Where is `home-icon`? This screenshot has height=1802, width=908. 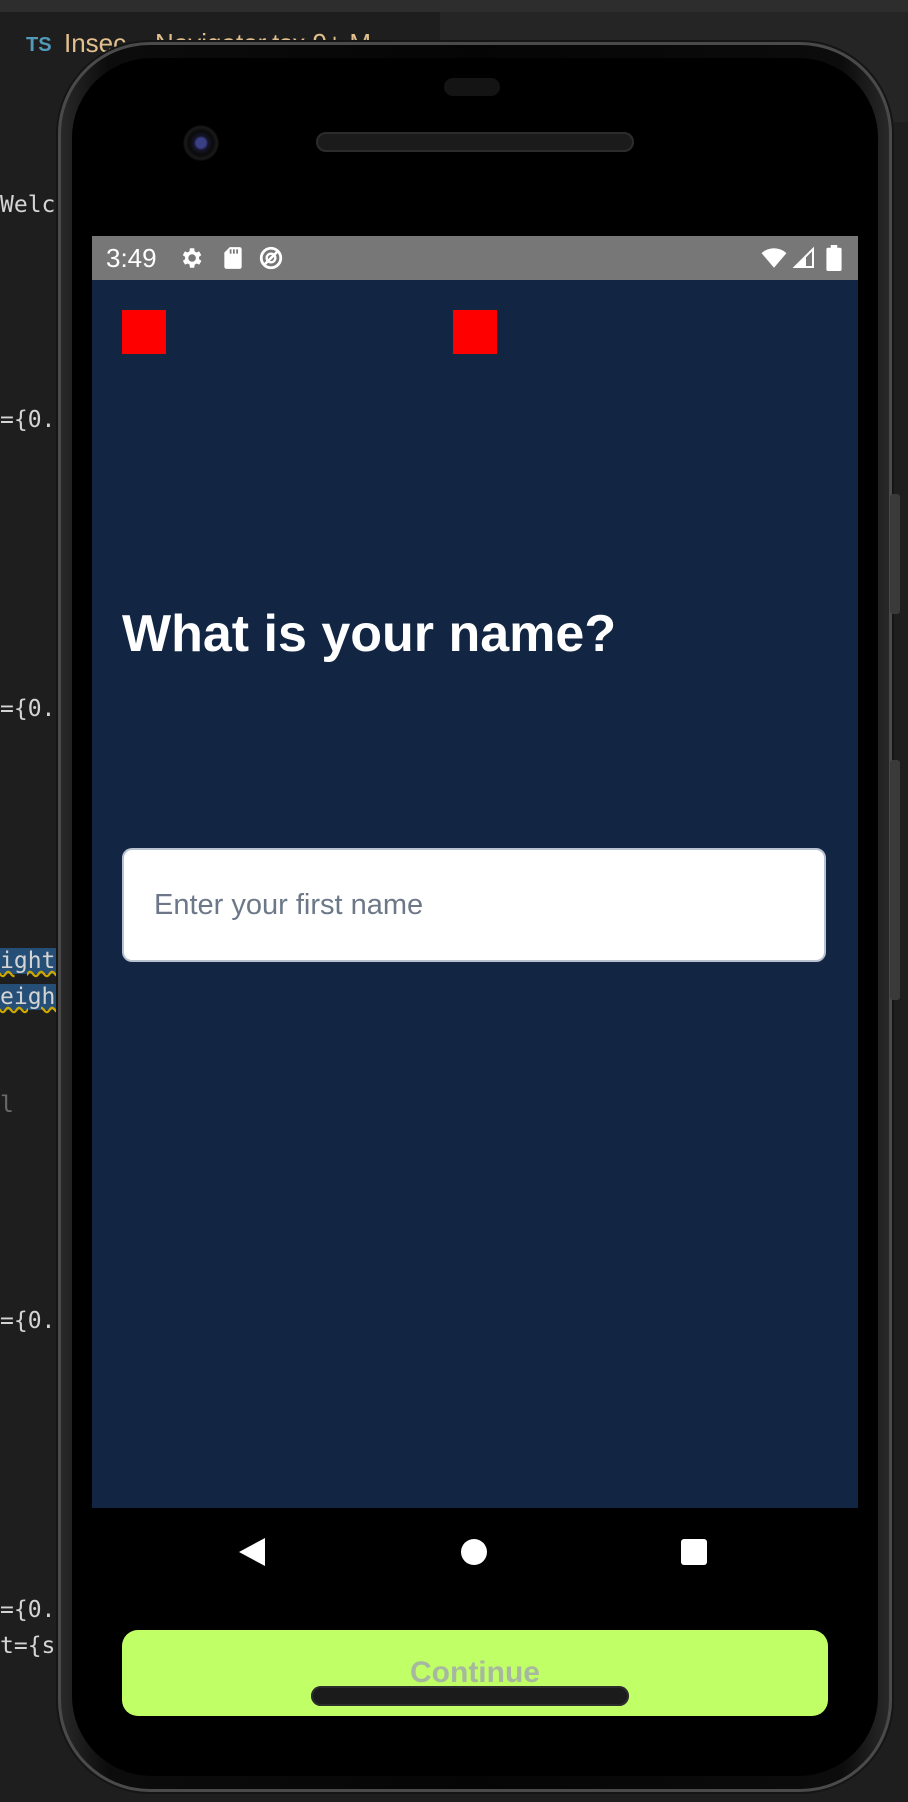 home-icon is located at coordinates (474, 1552).